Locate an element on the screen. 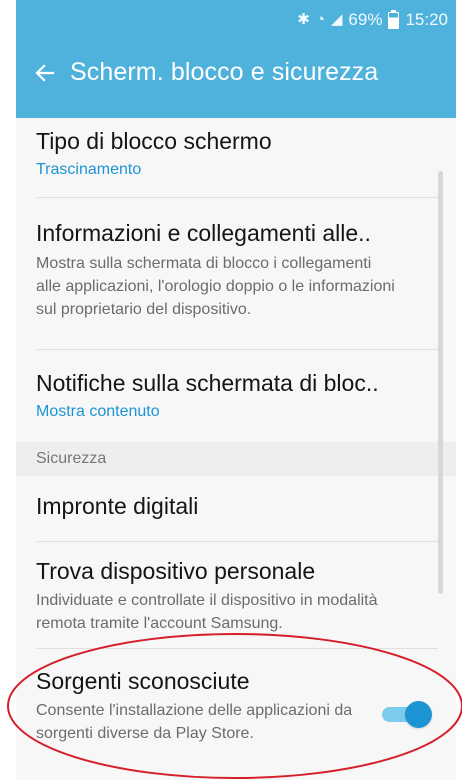 The width and height of the screenshot is (462, 780). vertical-scrollbar is located at coordinates (440, 382).